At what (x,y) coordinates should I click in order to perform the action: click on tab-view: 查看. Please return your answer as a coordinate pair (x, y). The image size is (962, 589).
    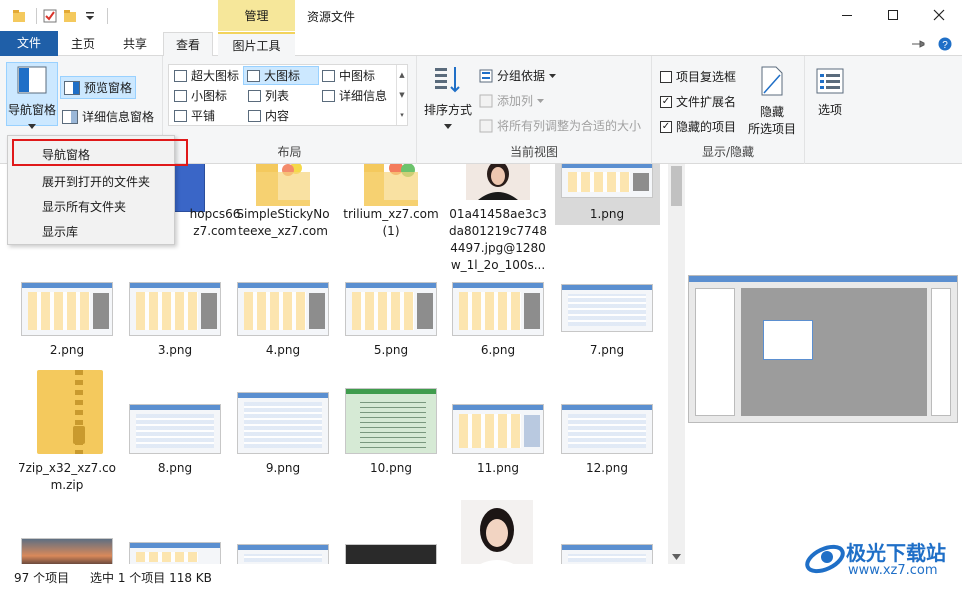
    Looking at the image, I should click on (188, 44).